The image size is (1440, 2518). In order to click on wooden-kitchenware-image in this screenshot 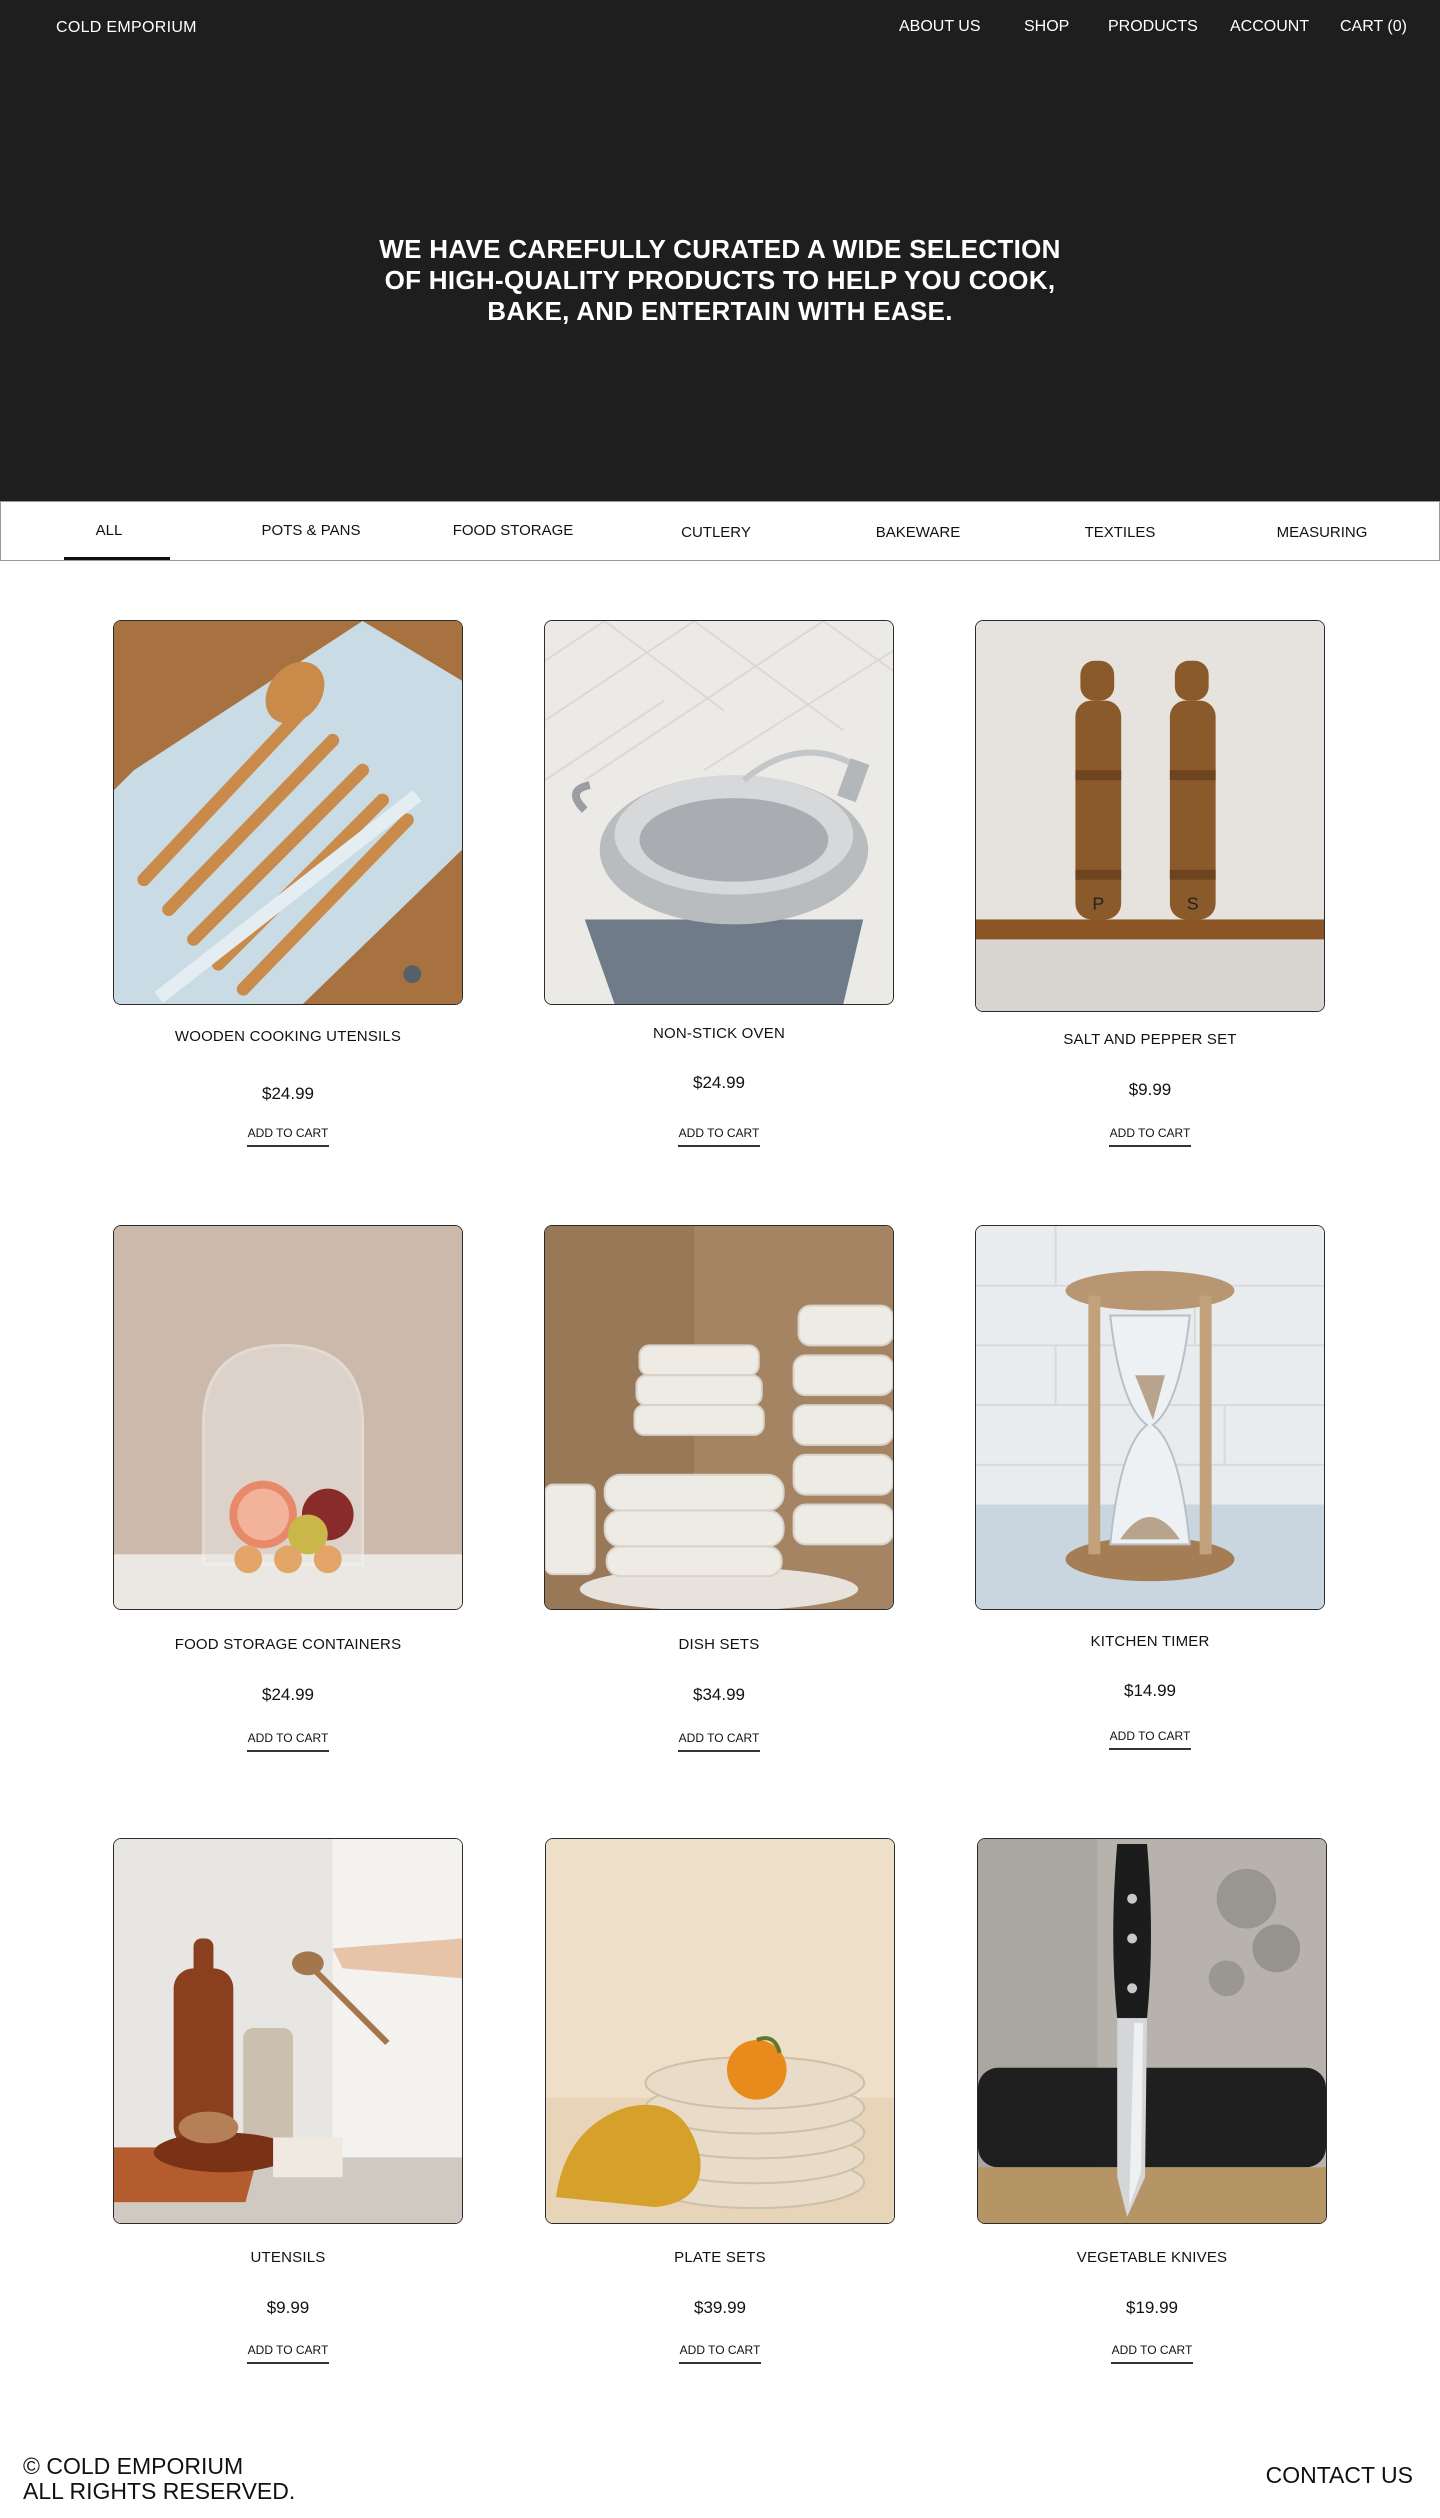, I will do `click(288, 2031)`.